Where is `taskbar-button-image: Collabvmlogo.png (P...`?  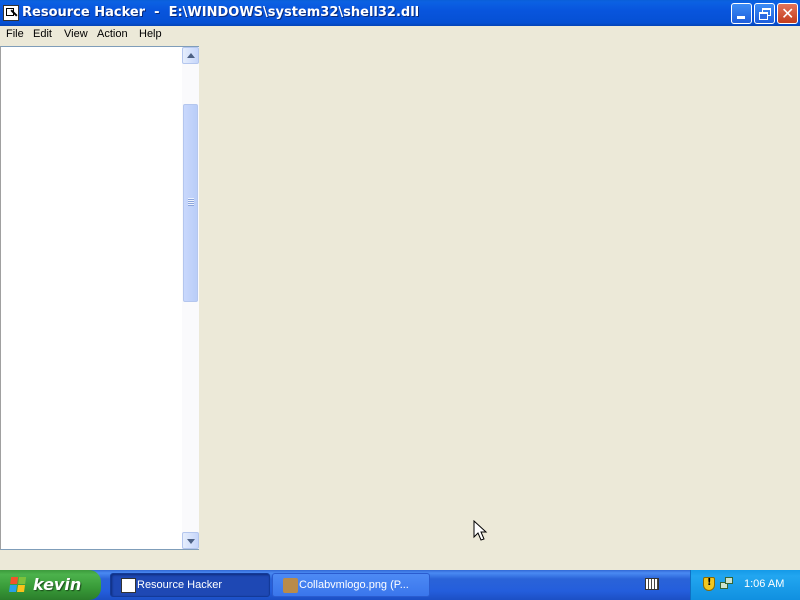
taskbar-button-image: Collabvmlogo.png (P... is located at coordinates (351, 585).